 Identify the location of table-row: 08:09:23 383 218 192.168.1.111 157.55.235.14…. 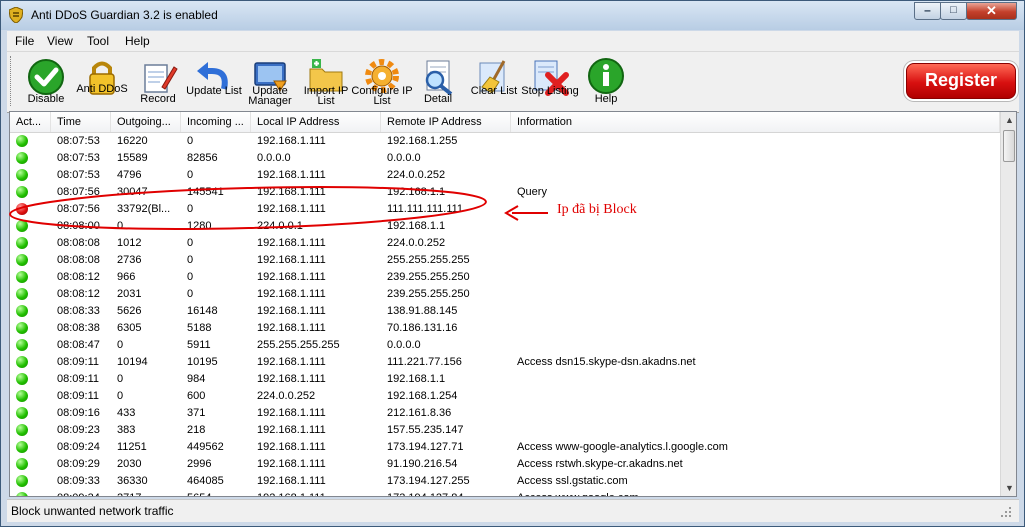
(505, 430).